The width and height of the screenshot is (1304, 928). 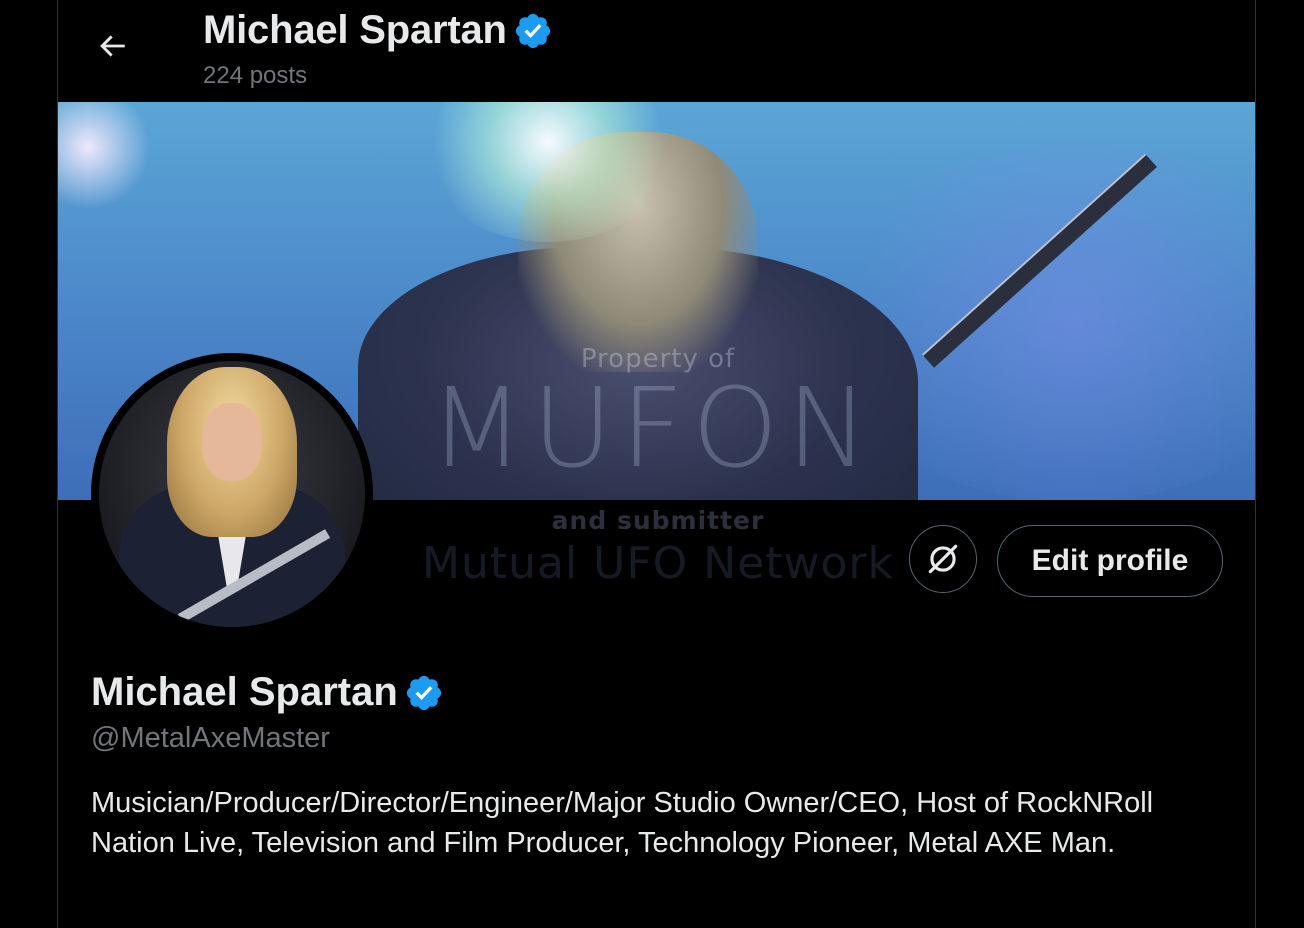 I want to click on banner-light, so click(x=108, y=157).